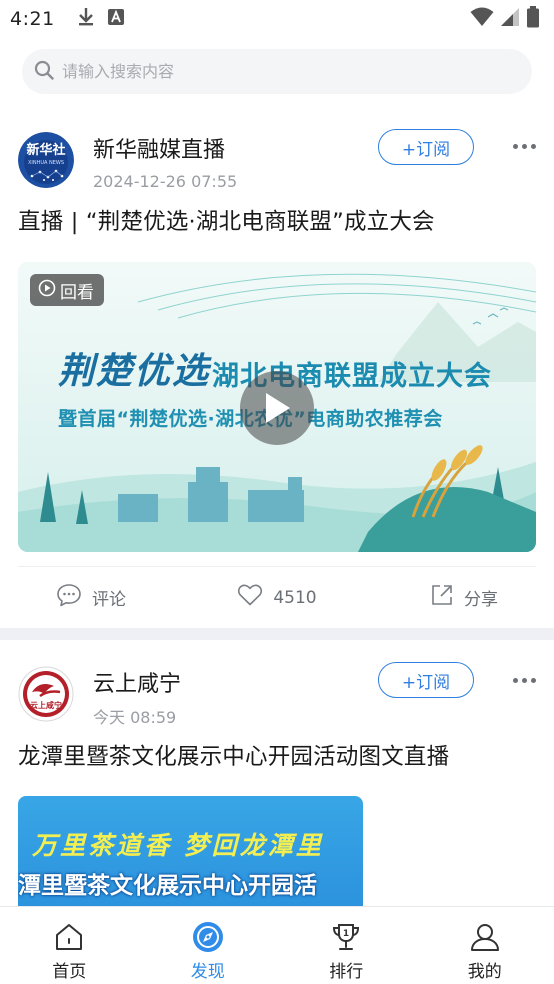  What do you see at coordinates (86, 19) in the screenshot?
I see `download-icon` at bounding box center [86, 19].